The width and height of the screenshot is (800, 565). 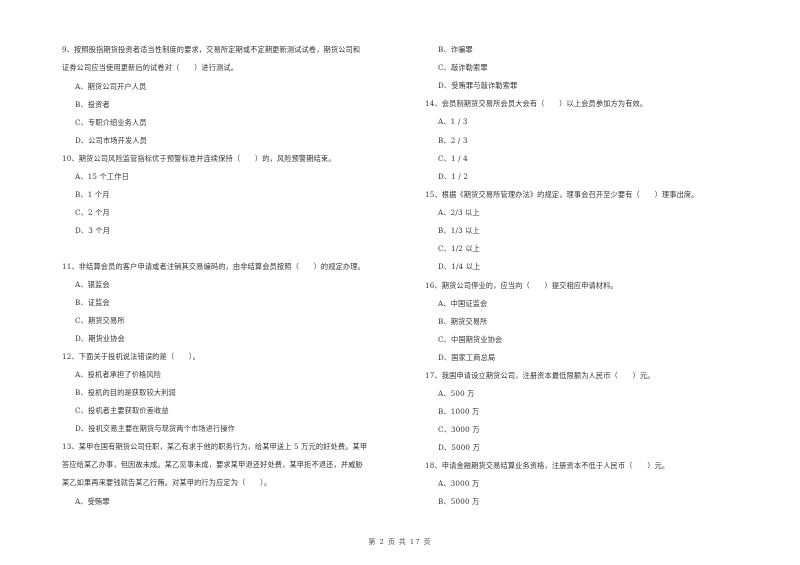 I want to click on question-text: 12、下面关于投机说法错误的是（ ）。, so click(x=131, y=356).